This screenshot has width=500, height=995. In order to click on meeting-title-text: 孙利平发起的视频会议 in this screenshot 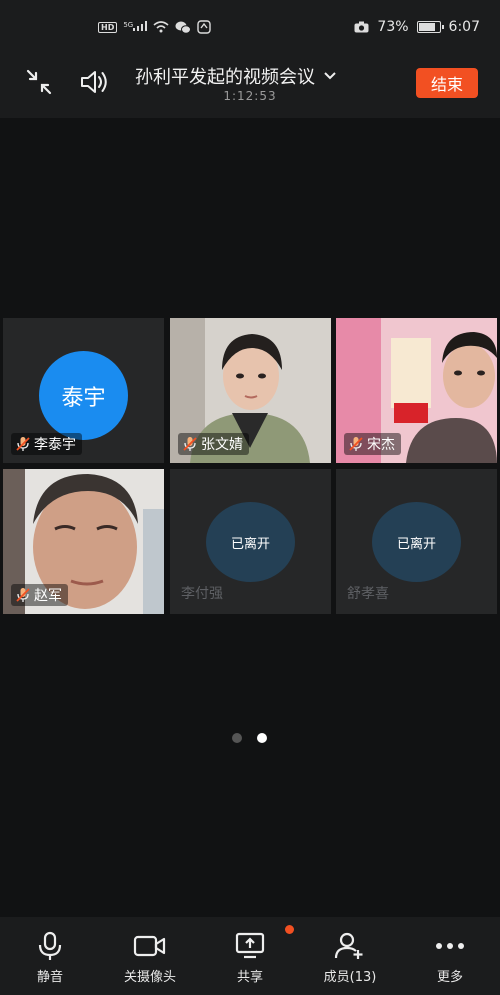, I will do `click(225, 77)`.